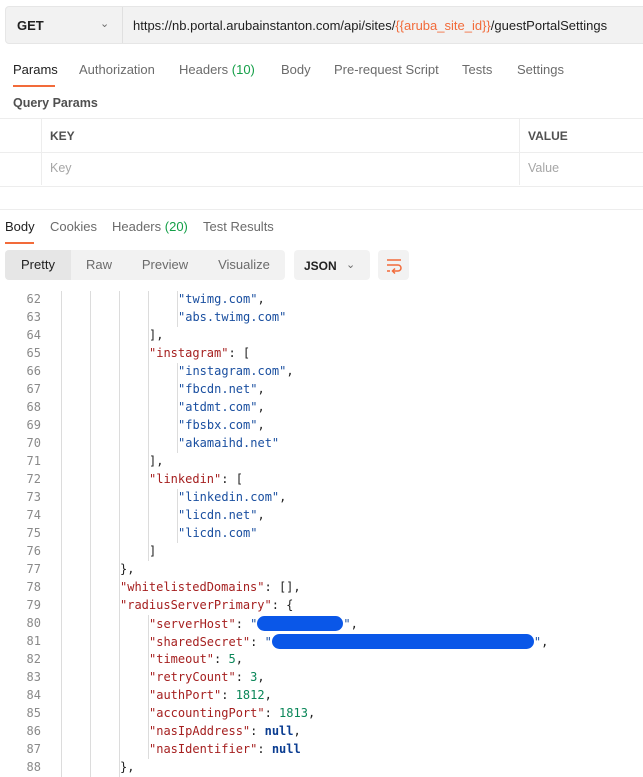 The image size is (643, 777). What do you see at coordinates (33, 353) in the screenshot?
I see `line-number: 65` at bounding box center [33, 353].